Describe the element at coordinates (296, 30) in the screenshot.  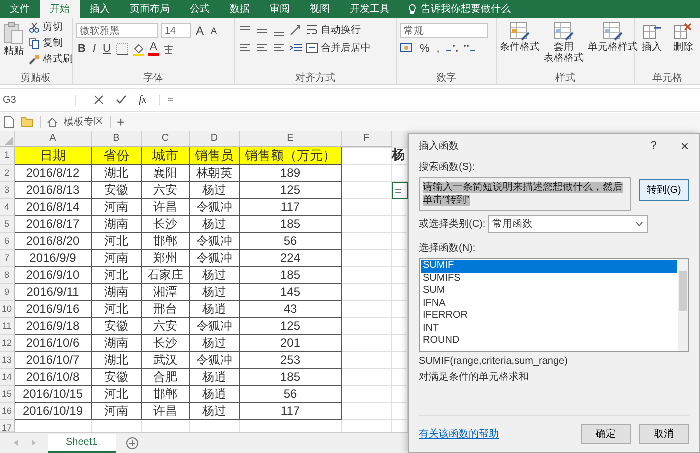
I see `orientation-icon` at that location.